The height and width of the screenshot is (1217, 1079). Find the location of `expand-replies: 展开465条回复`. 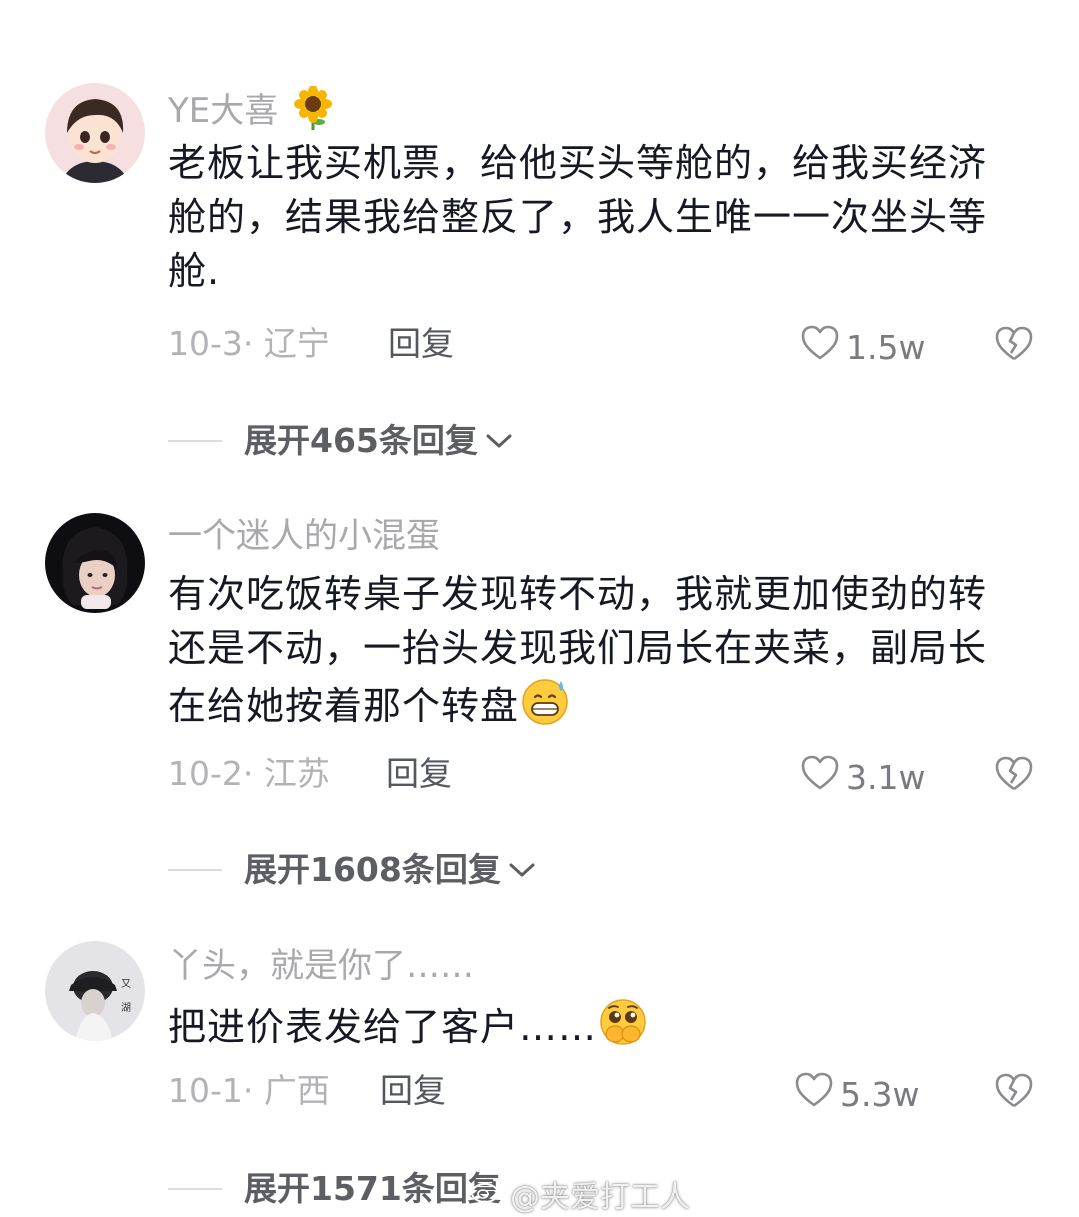

expand-replies: 展开465条回复 is located at coordinates (341, 441).